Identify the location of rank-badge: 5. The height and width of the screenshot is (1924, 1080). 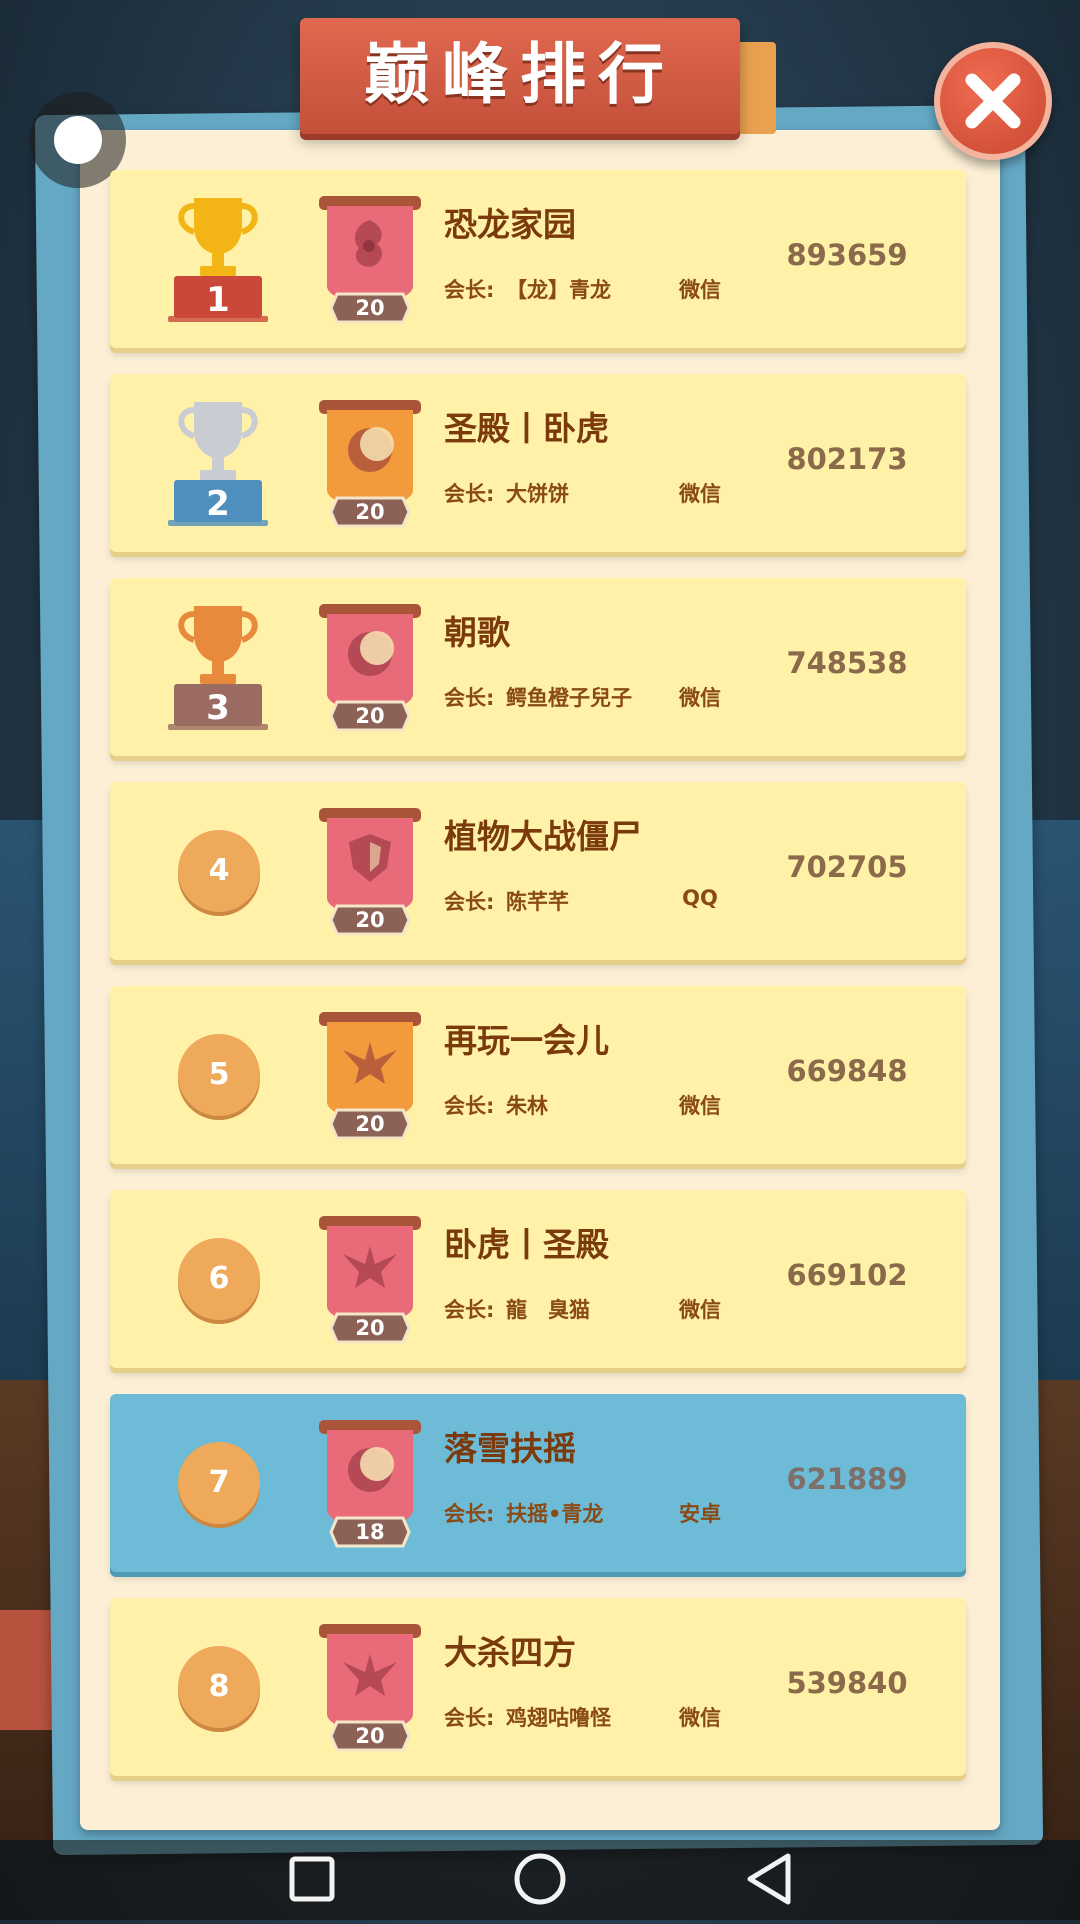
(219, 1075).